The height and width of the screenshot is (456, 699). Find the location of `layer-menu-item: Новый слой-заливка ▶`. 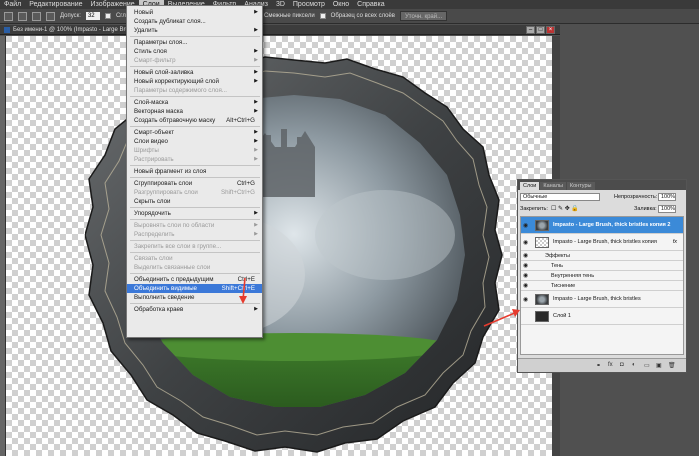

layer-menu-item: Новый слой-заливка ▶ is located at coordinates (194, 72).